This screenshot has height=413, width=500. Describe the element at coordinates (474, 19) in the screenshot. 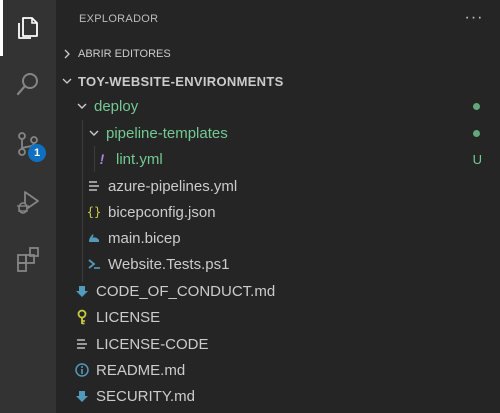

I see `more-actions-button: ···` at that location.